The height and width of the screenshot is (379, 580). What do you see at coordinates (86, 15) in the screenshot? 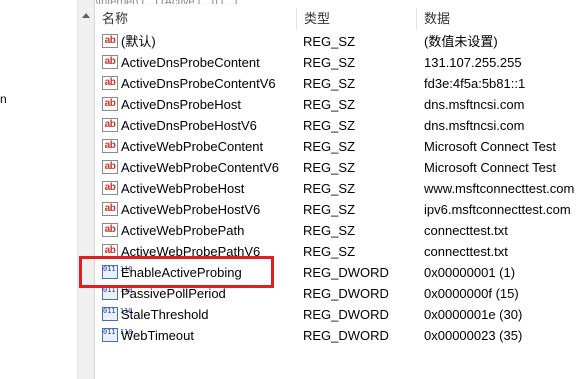
I see `scroll-up-arrow-icon` at bounding box center [86, 15].